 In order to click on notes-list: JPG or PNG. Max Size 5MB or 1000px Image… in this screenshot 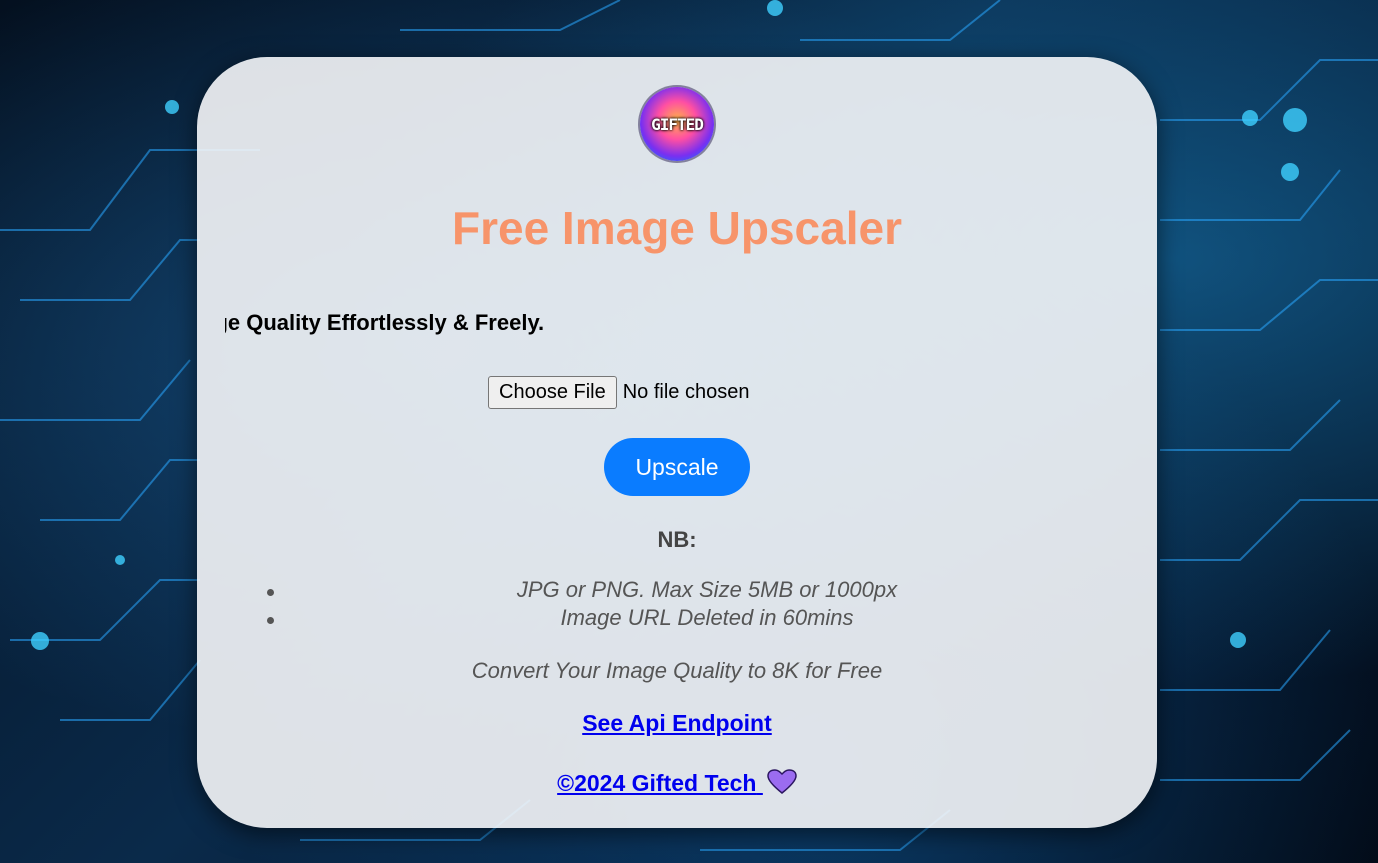, I will do `click(677, 605)`.